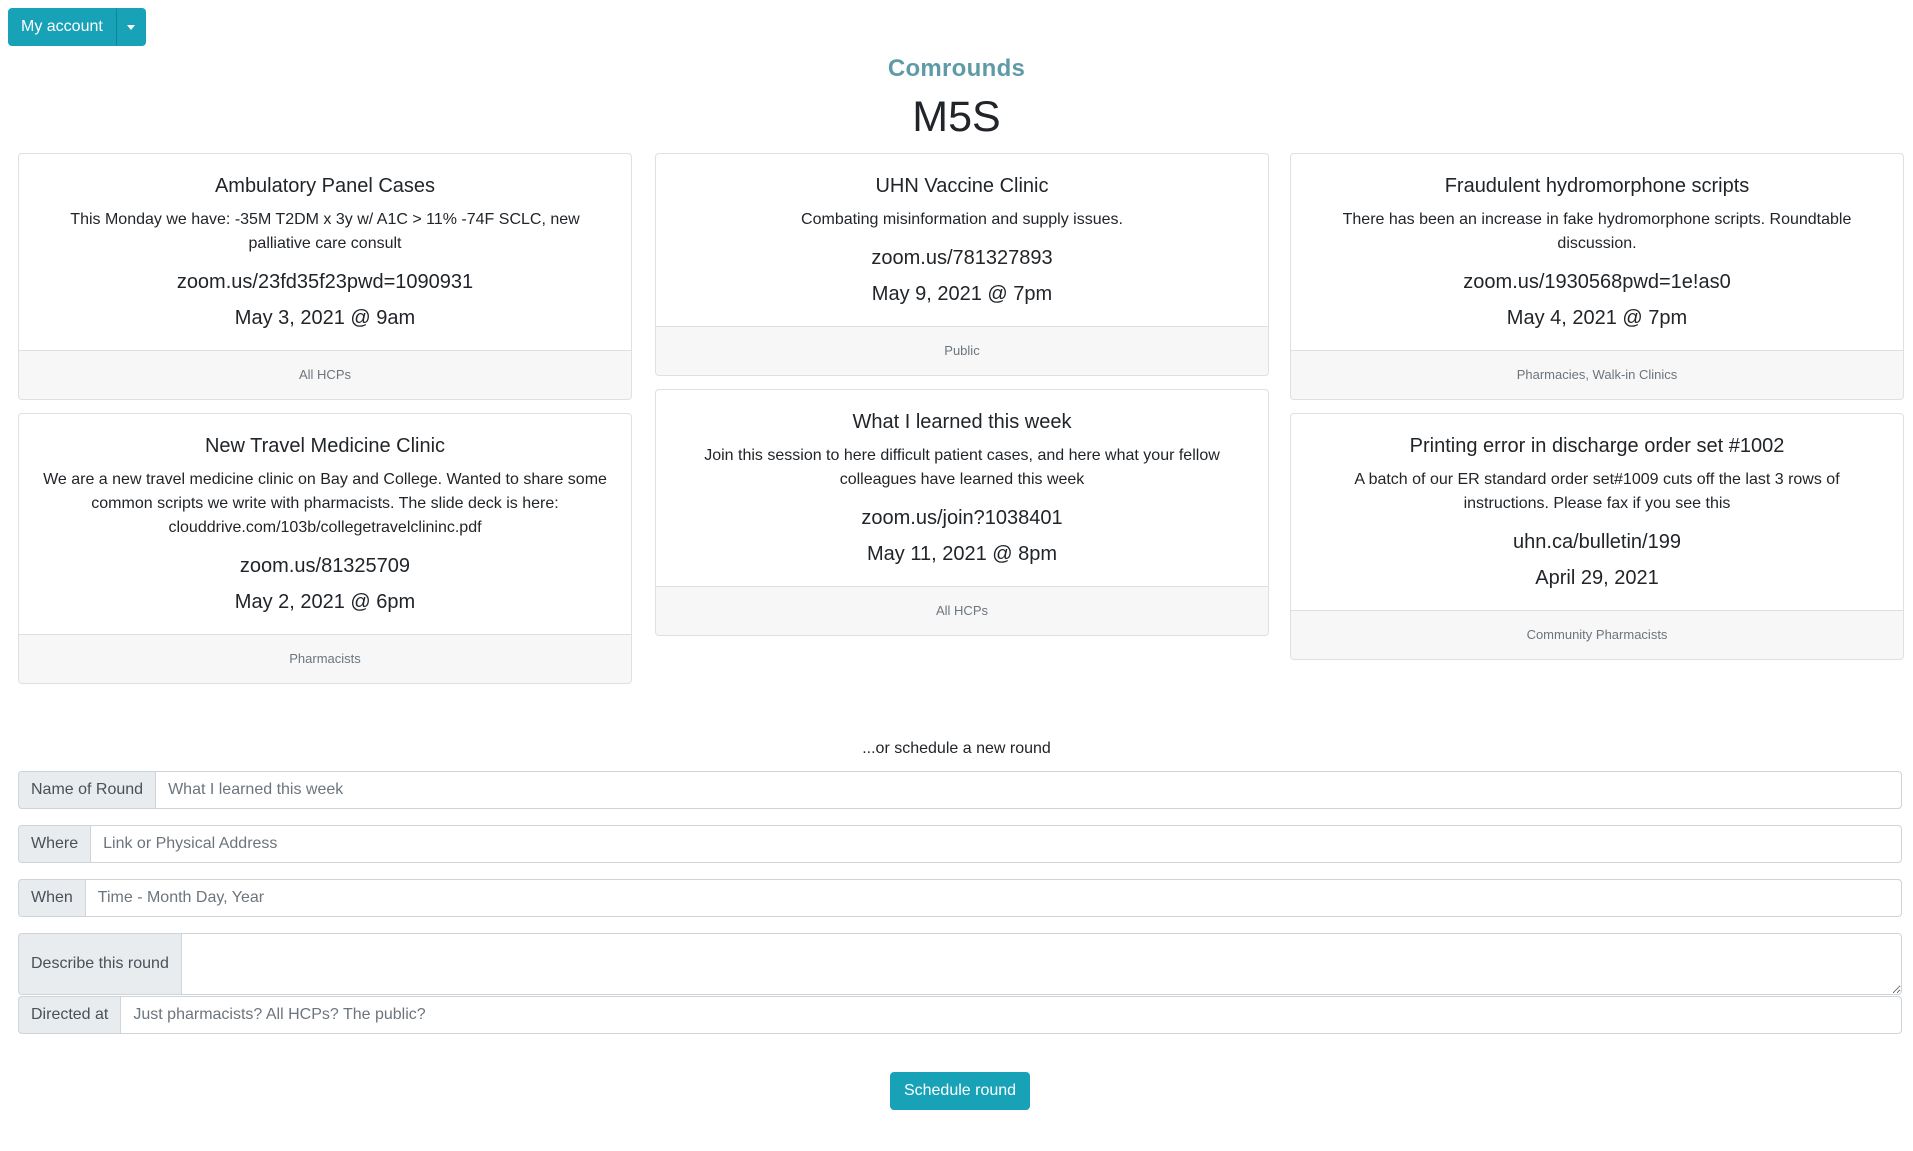 The height and width of the screenshot is (1151, 1913). Describe the element at coordinates (960, 1091) in the screenshot. I see `schedule-round-button: Schedule round` at that location.